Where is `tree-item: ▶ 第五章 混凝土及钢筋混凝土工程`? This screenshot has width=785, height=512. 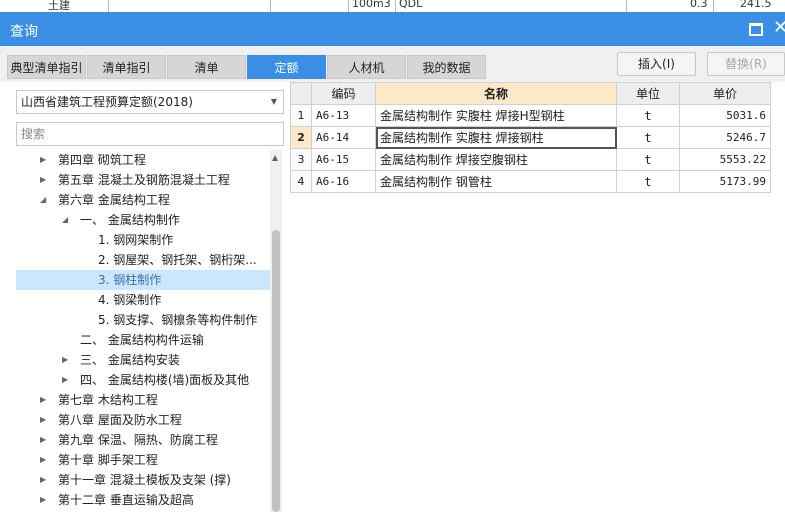 tree-item: ▶ 第五章 混凝土及钢筋混凝土工程 is located at coordinates (143, 180).